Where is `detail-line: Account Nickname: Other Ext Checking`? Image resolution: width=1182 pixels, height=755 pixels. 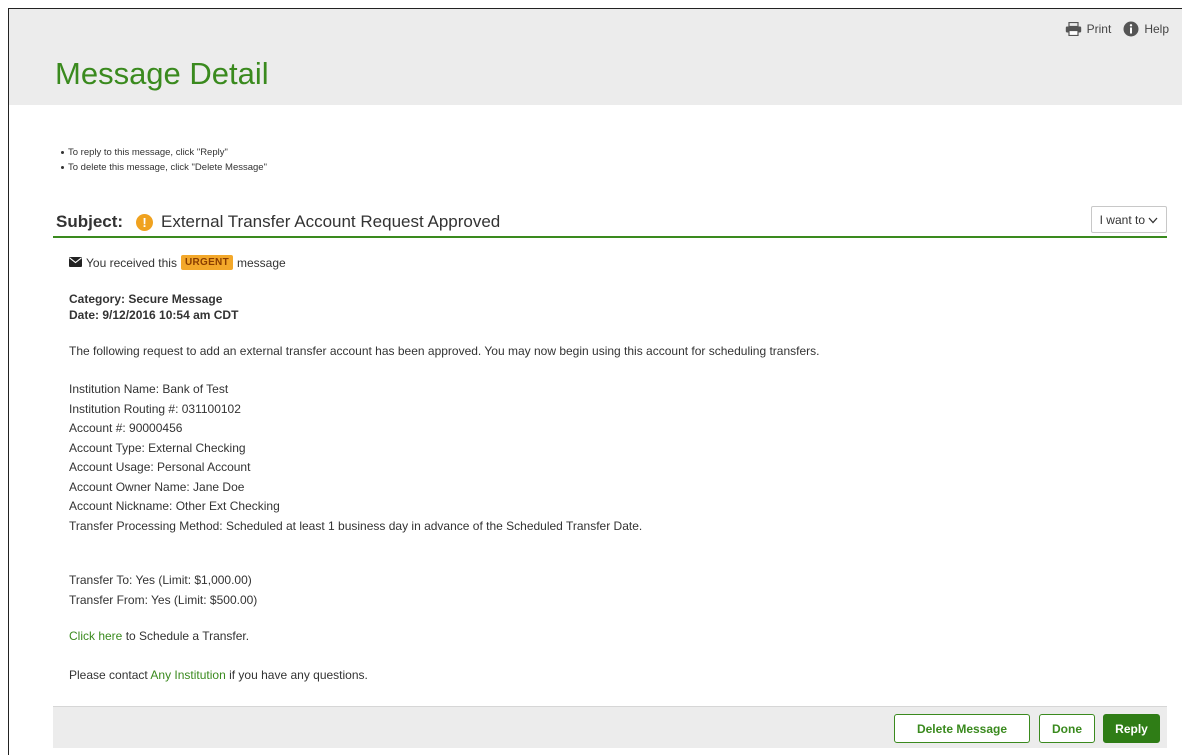
detail-line: Account Nickname: Other Ext Checking is located at coordinates (174, 506).